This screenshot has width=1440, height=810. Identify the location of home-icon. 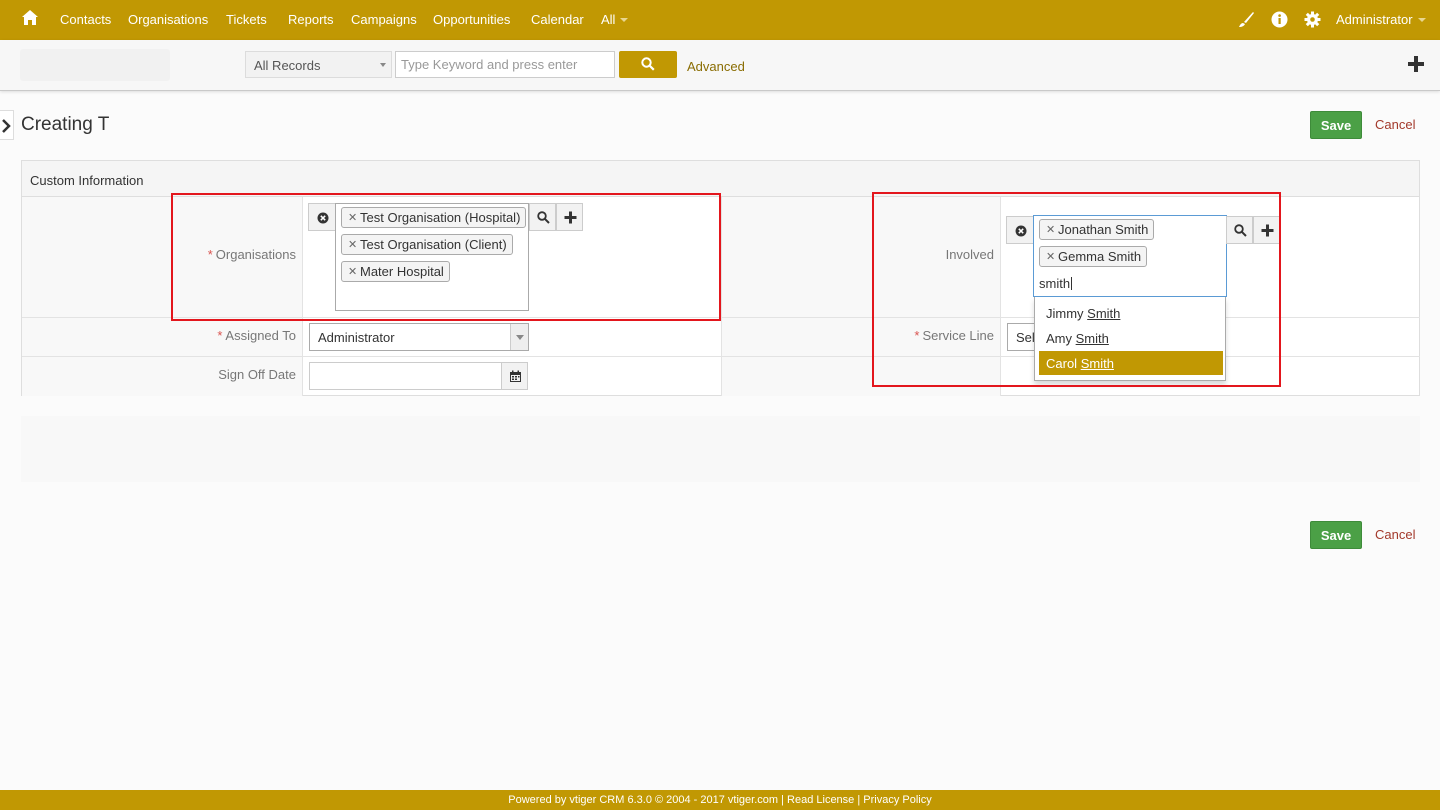
(30, 18).